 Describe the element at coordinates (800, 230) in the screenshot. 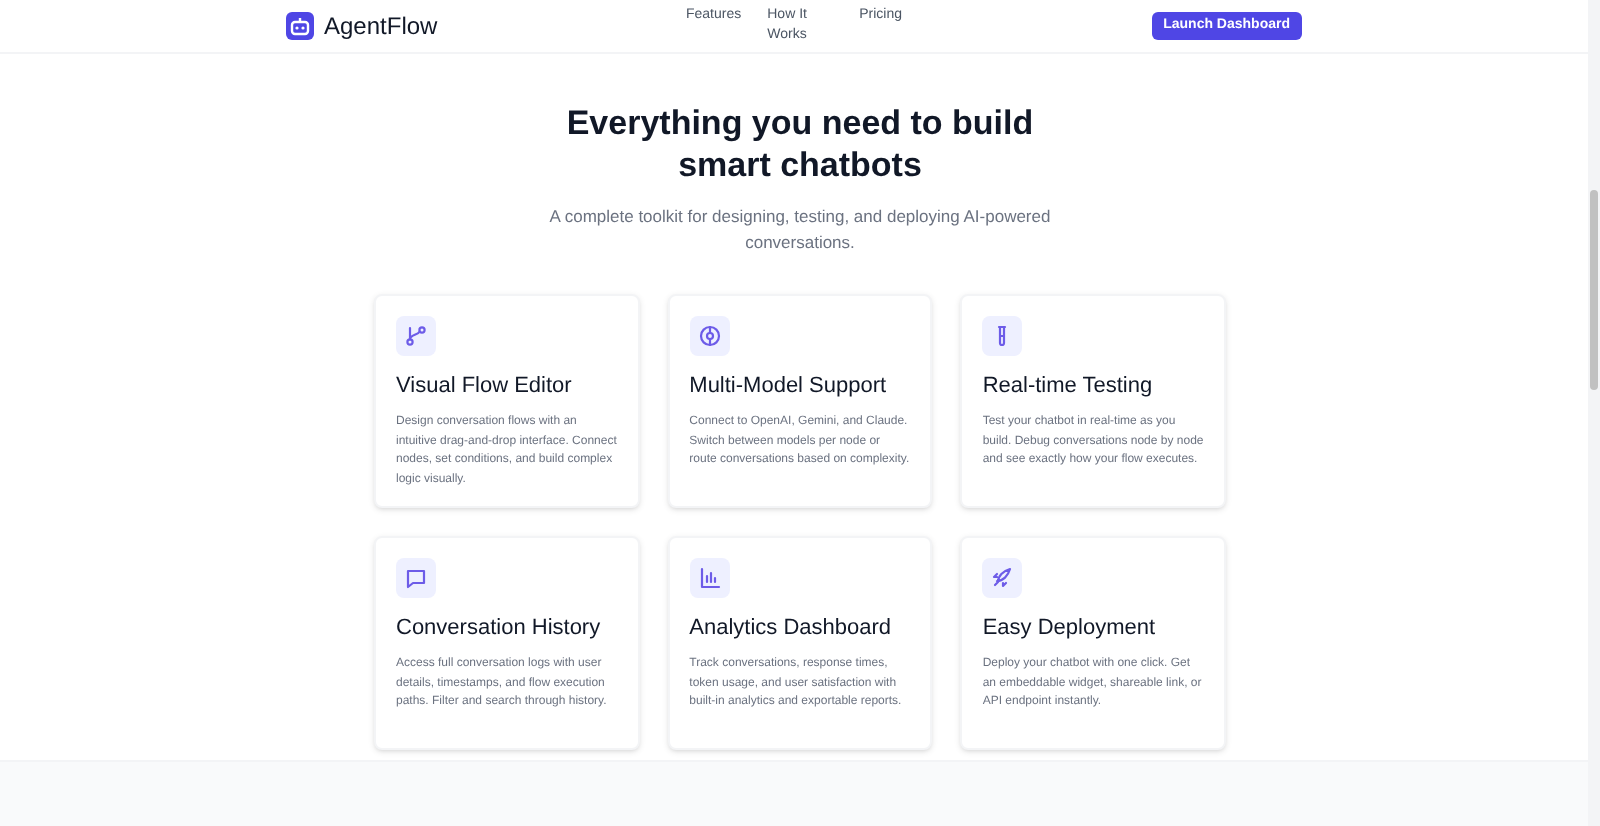

I see `hero-subtitle: A complete toolkit for designing, testing, and deploying AI-powered conversations.` at that location.